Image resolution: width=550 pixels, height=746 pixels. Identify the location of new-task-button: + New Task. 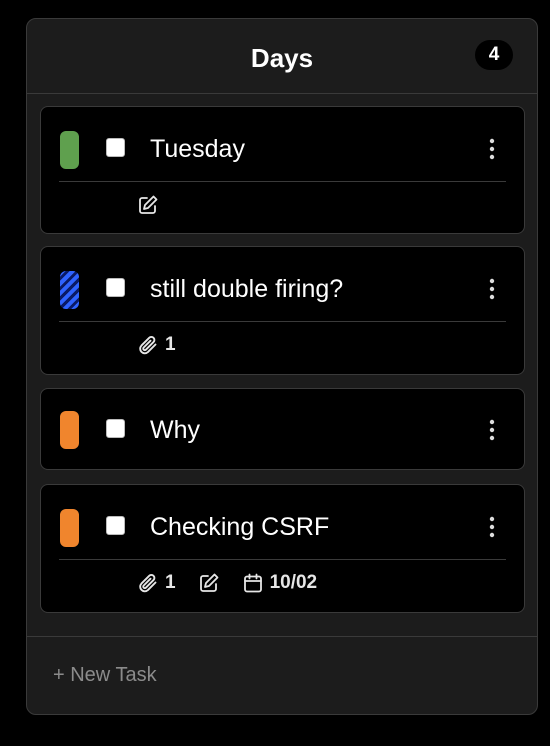
(105, 675).